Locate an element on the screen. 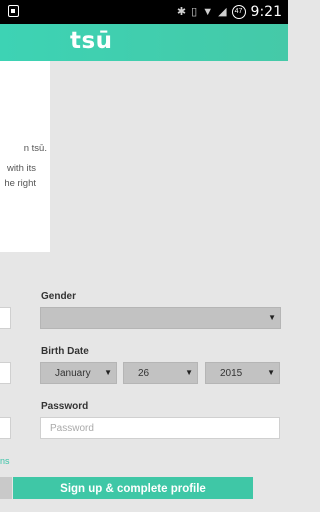 The image size is (320, 512). battery-icon: 47 is located at coordinates (238, 12).